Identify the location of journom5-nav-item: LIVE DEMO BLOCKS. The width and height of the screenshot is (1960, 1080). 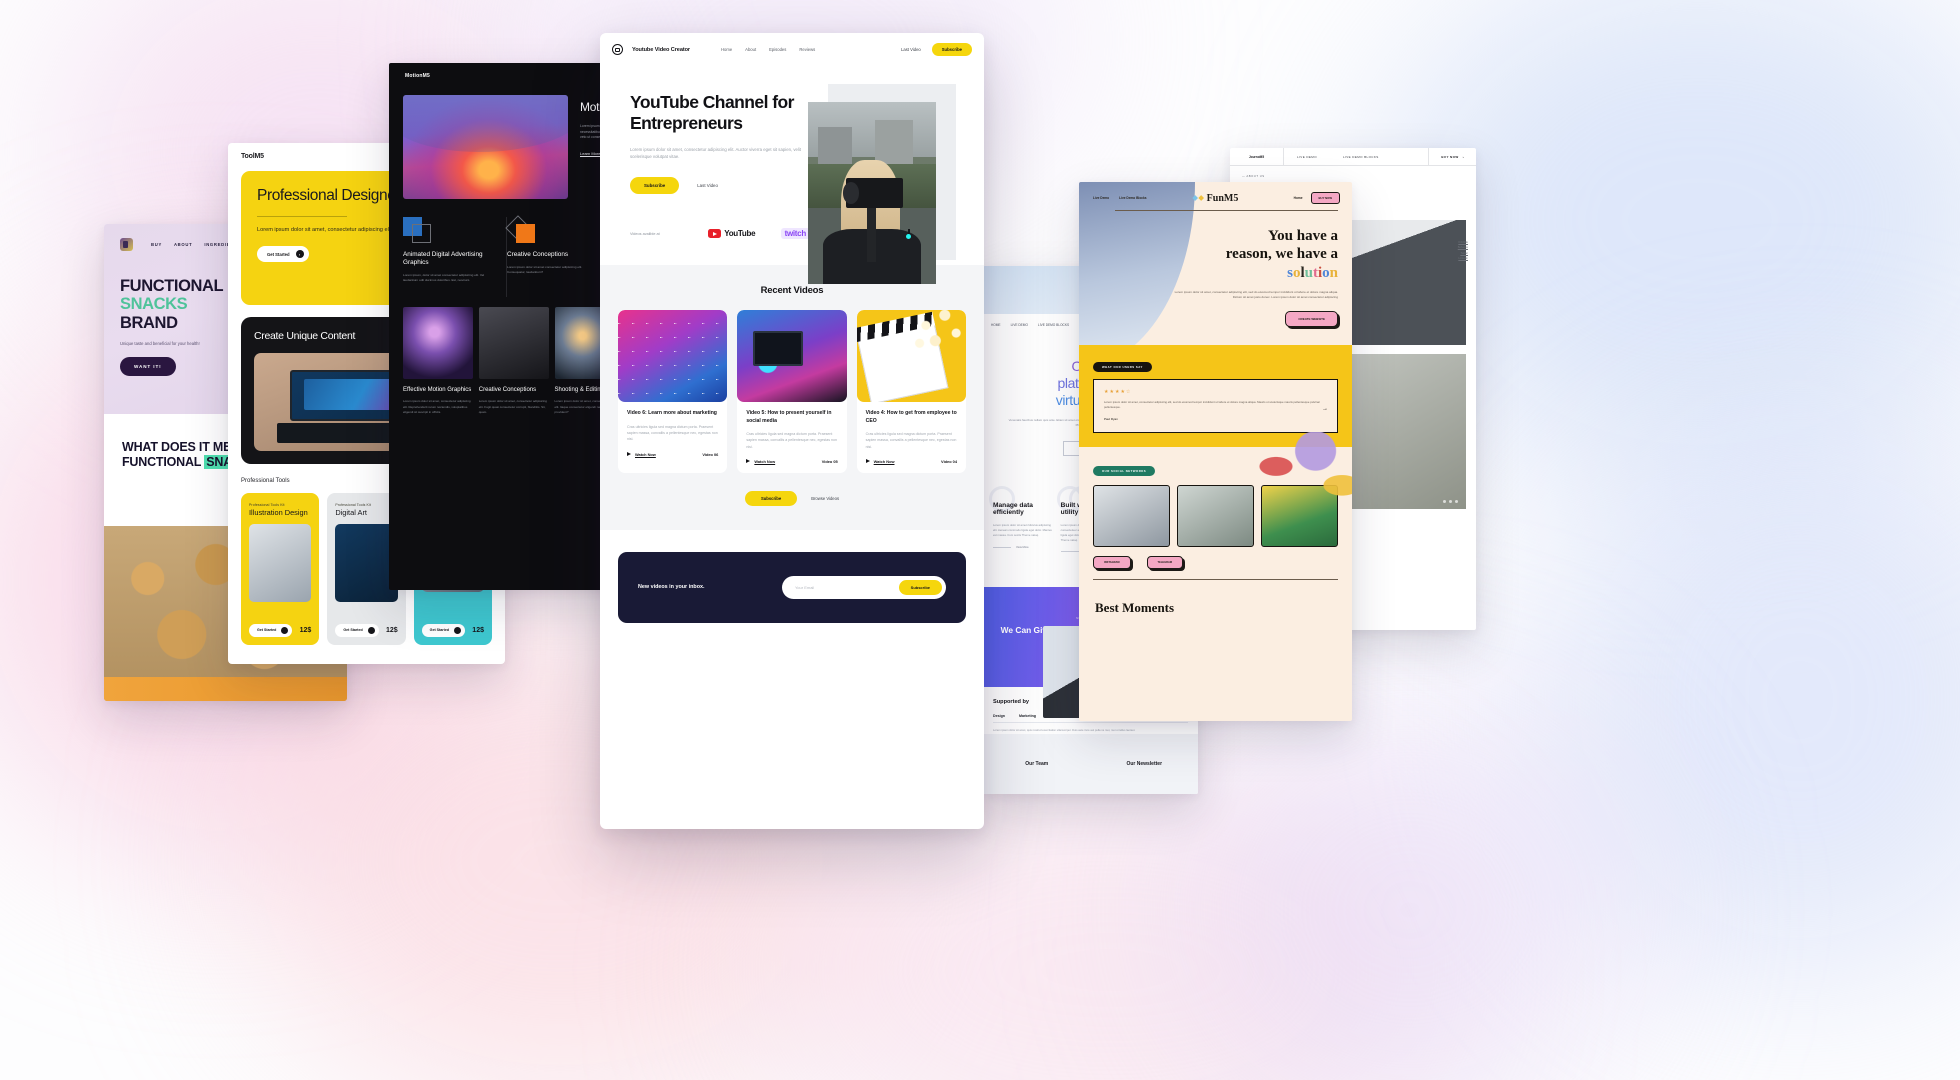
(1361, 157).